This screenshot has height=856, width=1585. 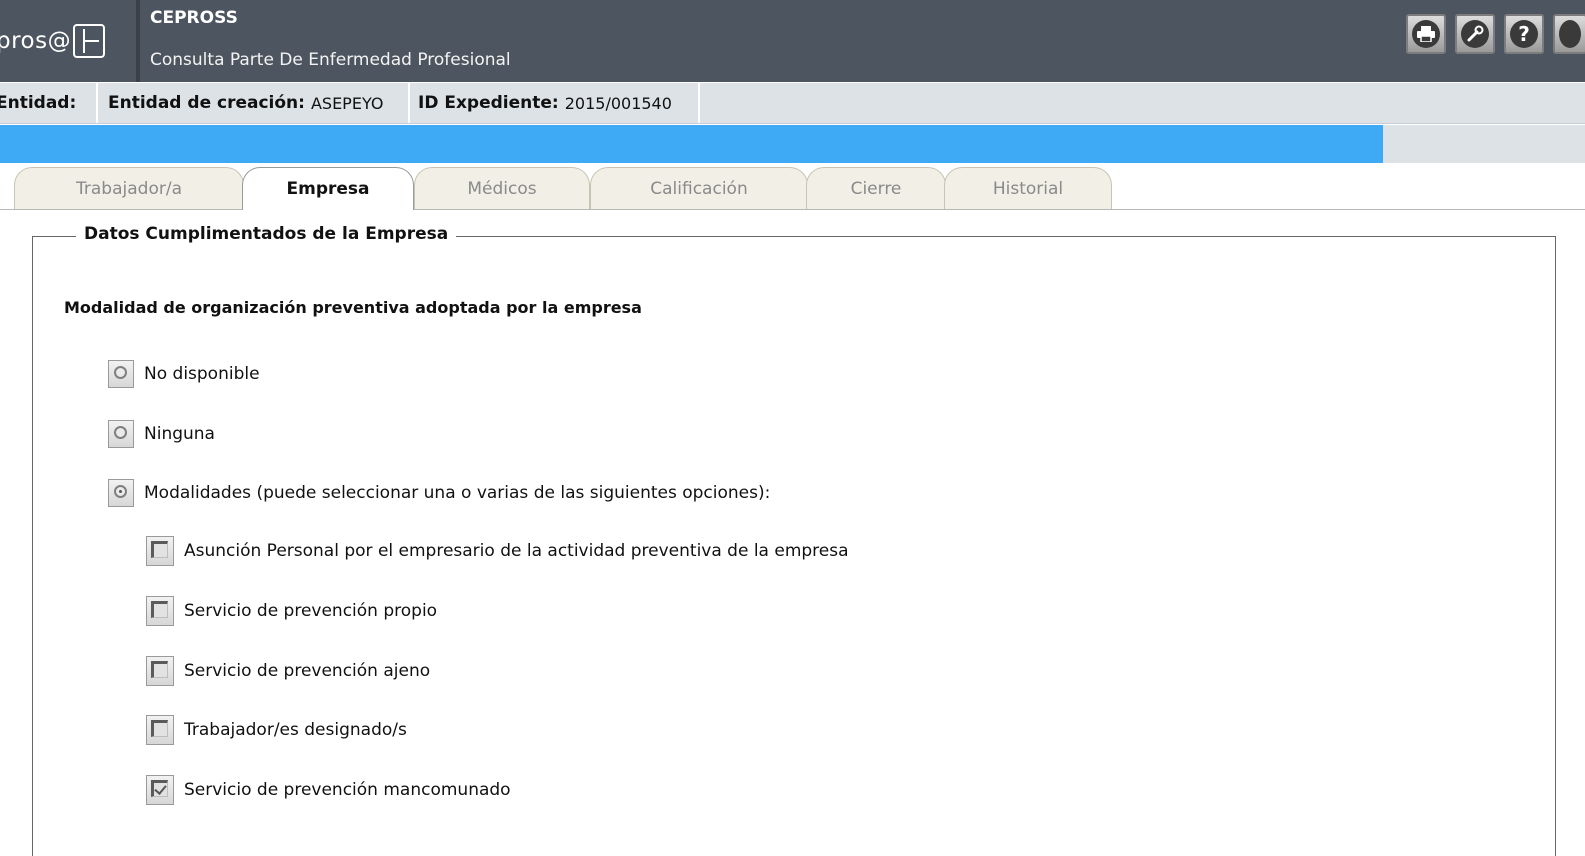 I want to click on app-title: CEPROSS, so click(x=194, y=18).